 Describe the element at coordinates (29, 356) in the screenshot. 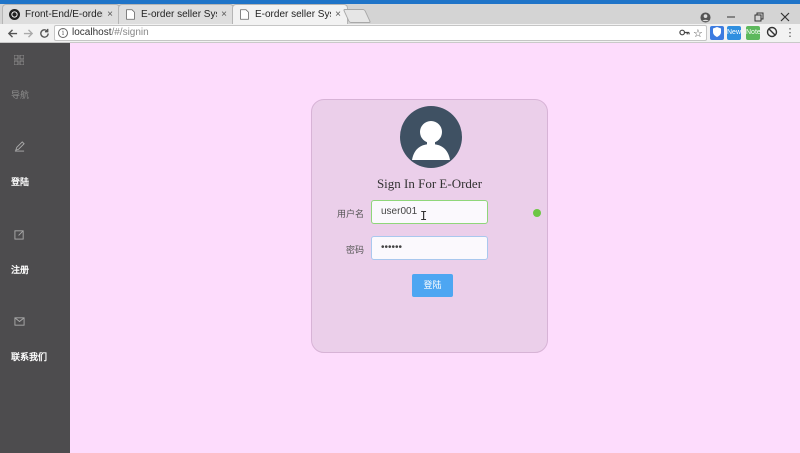

I see `sidebar-item-contact: 联系我们` at that location.